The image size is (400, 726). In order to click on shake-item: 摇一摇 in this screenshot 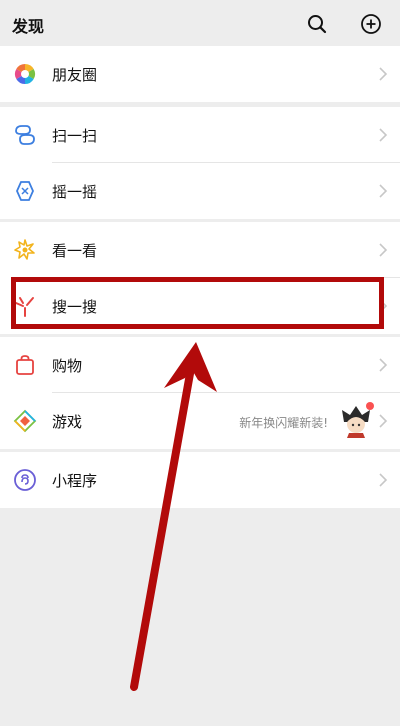, I will do `click(200, 191)`.